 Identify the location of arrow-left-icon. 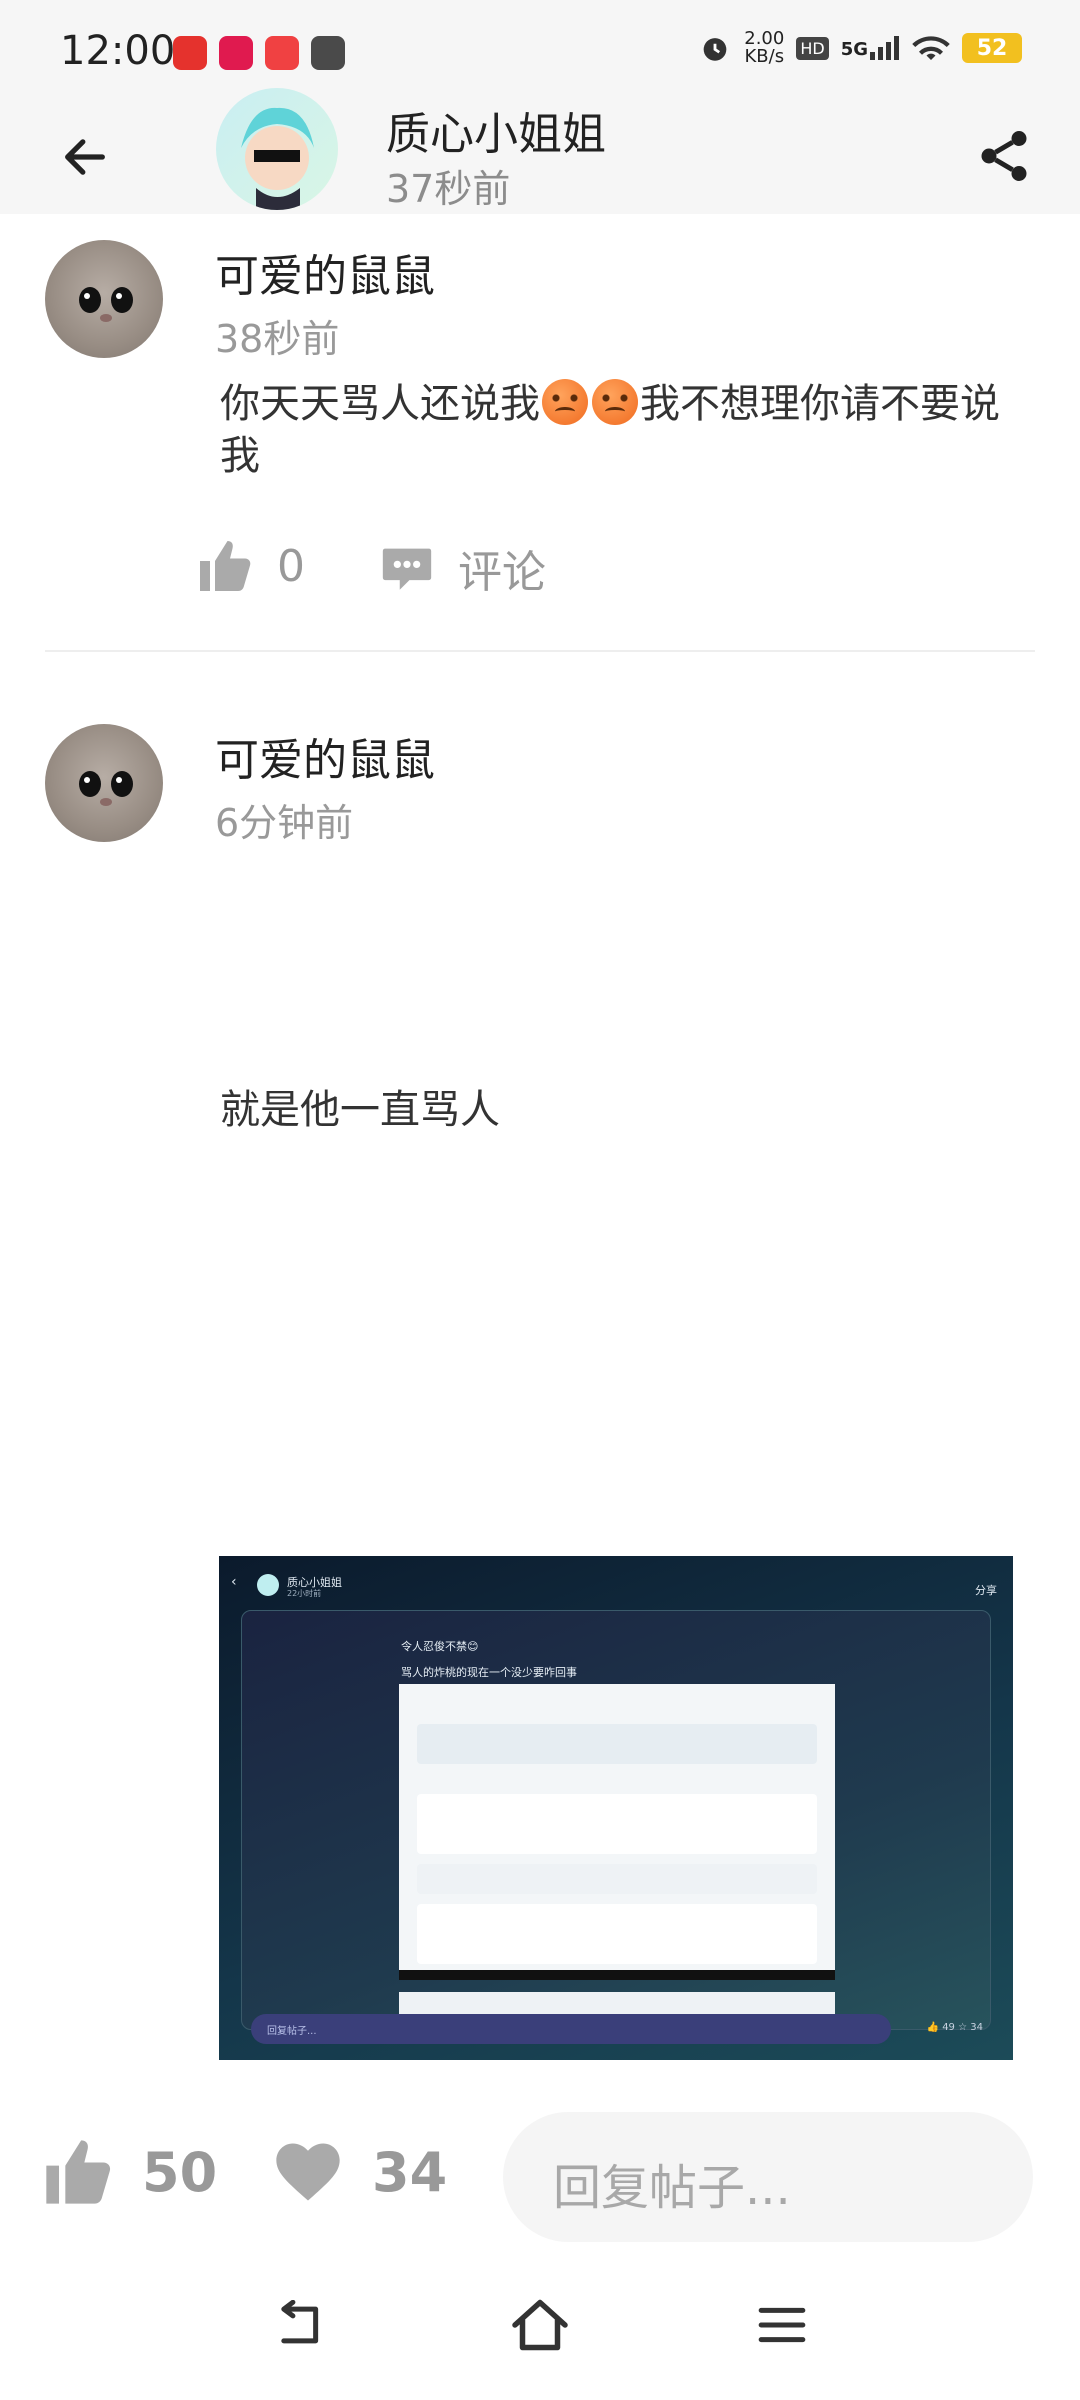
(85, 157).